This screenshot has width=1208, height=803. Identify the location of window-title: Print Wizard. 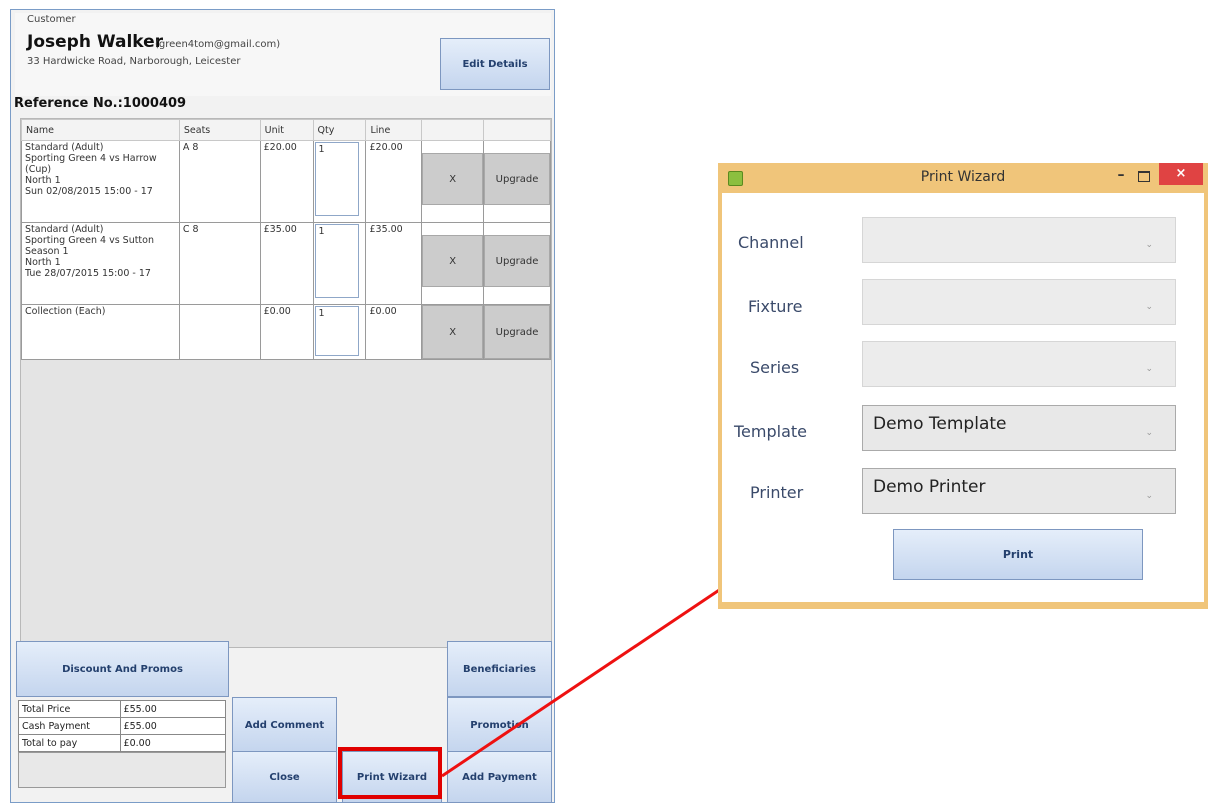
(963, 177).